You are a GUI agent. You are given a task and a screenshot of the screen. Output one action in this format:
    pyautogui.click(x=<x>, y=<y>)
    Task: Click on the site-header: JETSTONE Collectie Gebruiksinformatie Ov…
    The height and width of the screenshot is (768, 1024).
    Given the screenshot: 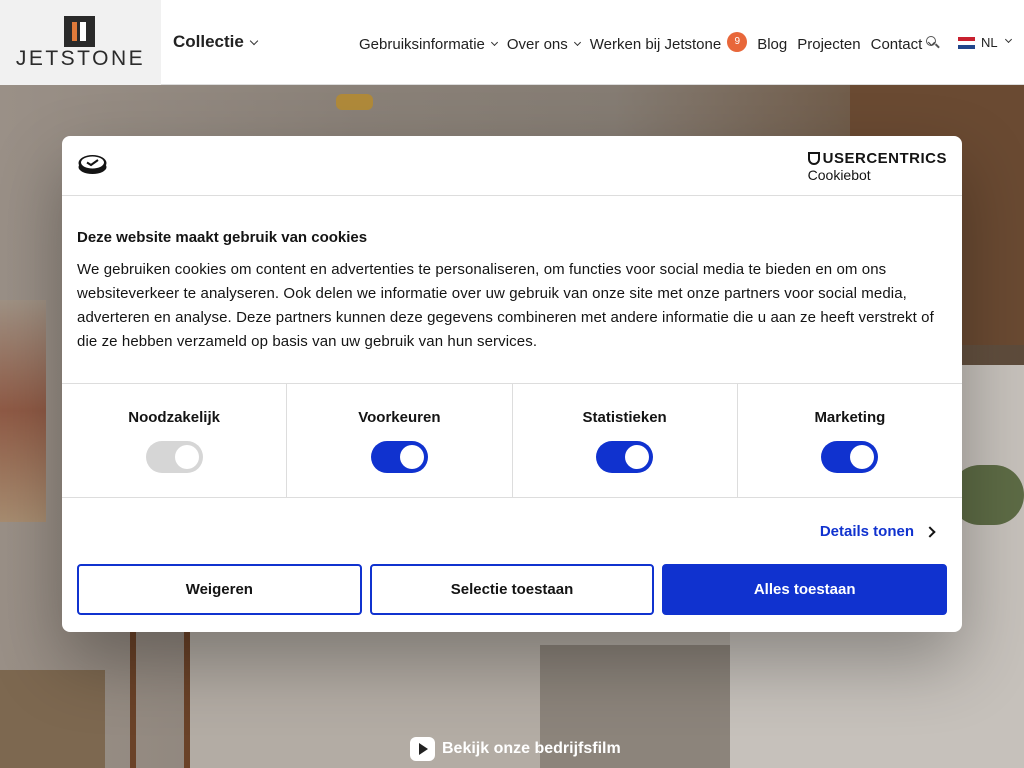 What is the action you would take?
    pyautogui.click(x=512, y=42)
    